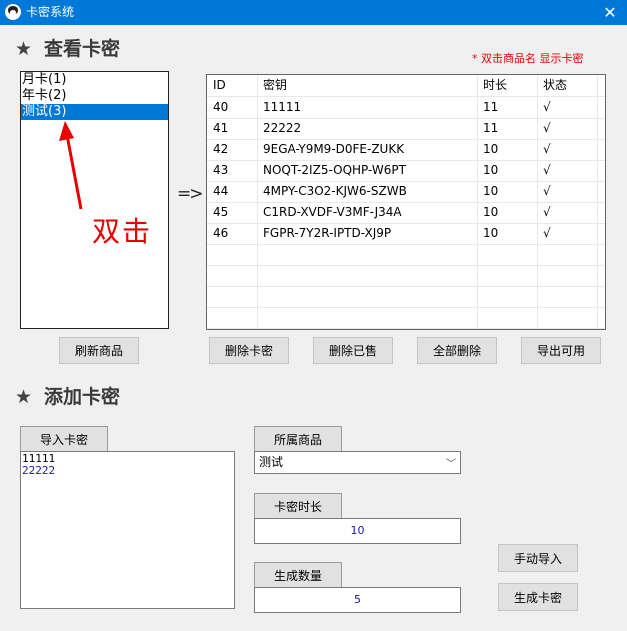  What do you see at coordinates (282, 128) in the screenshot?
I see `cell-key: 22222` at bounding box center [282, 128].